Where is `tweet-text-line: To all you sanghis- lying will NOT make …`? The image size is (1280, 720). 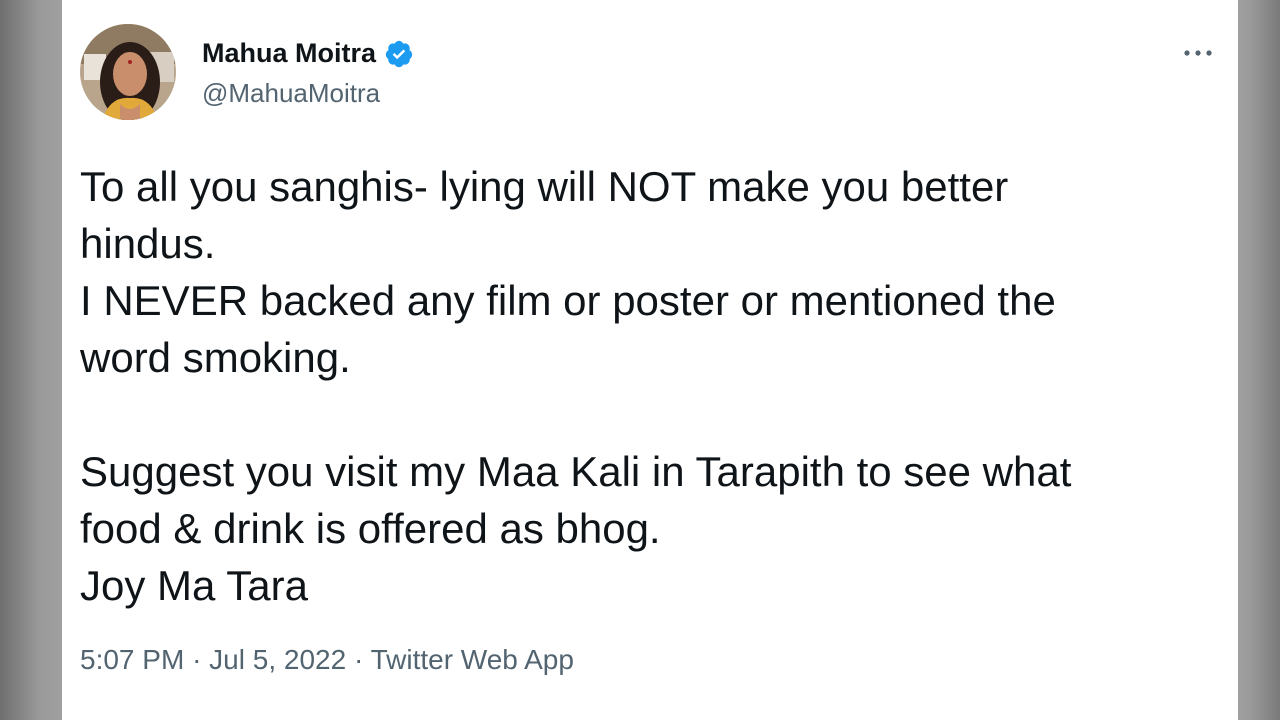 tweet-text-line: To all you sanghis- lying will NOT make … is located at coordinates (544, 186).